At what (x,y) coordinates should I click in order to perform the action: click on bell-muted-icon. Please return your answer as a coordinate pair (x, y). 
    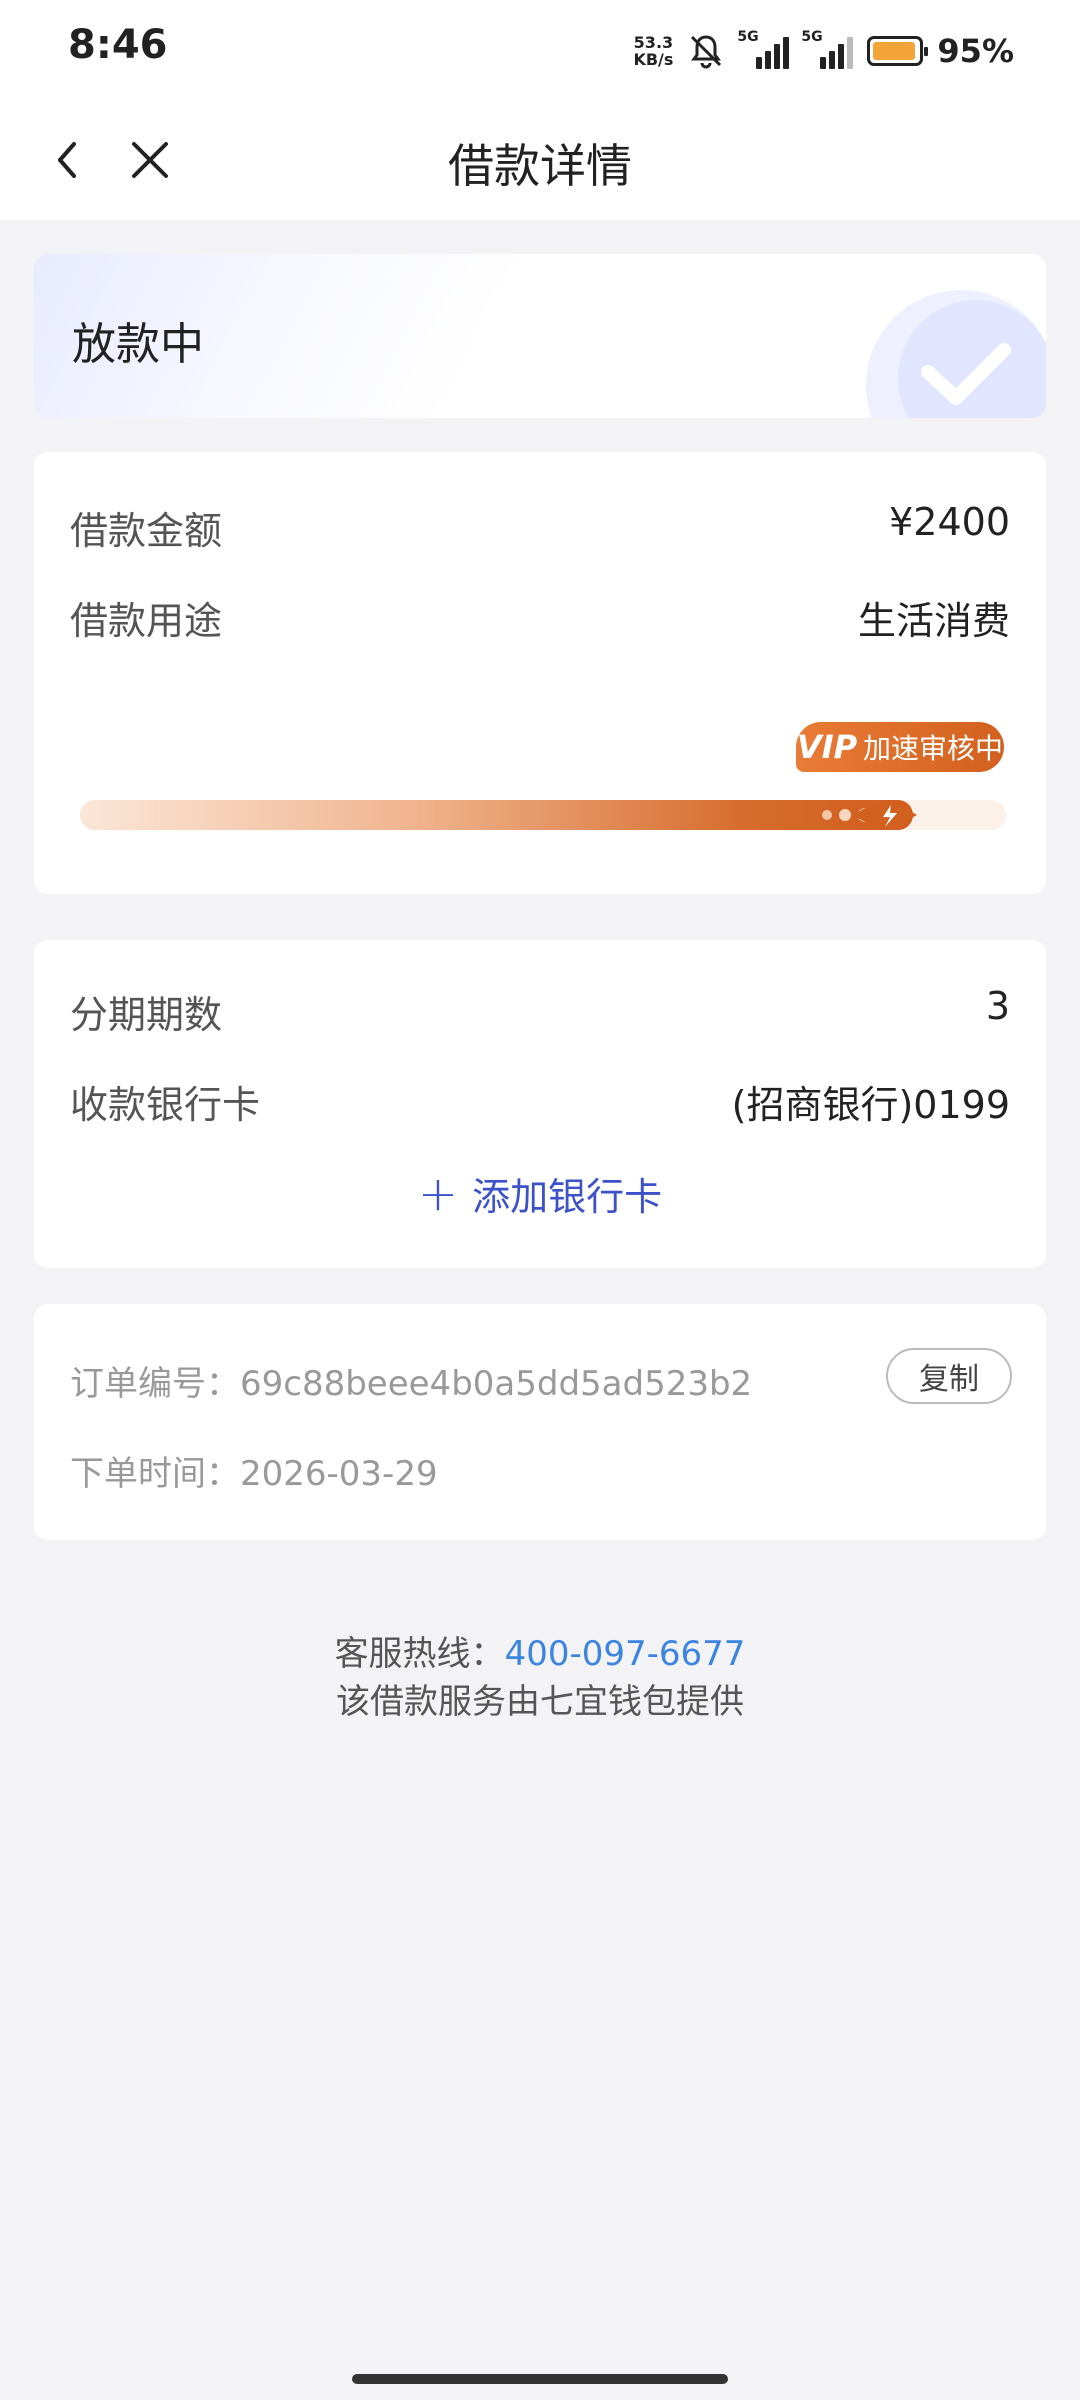
    Looking at the image, I should click on (706, 52).